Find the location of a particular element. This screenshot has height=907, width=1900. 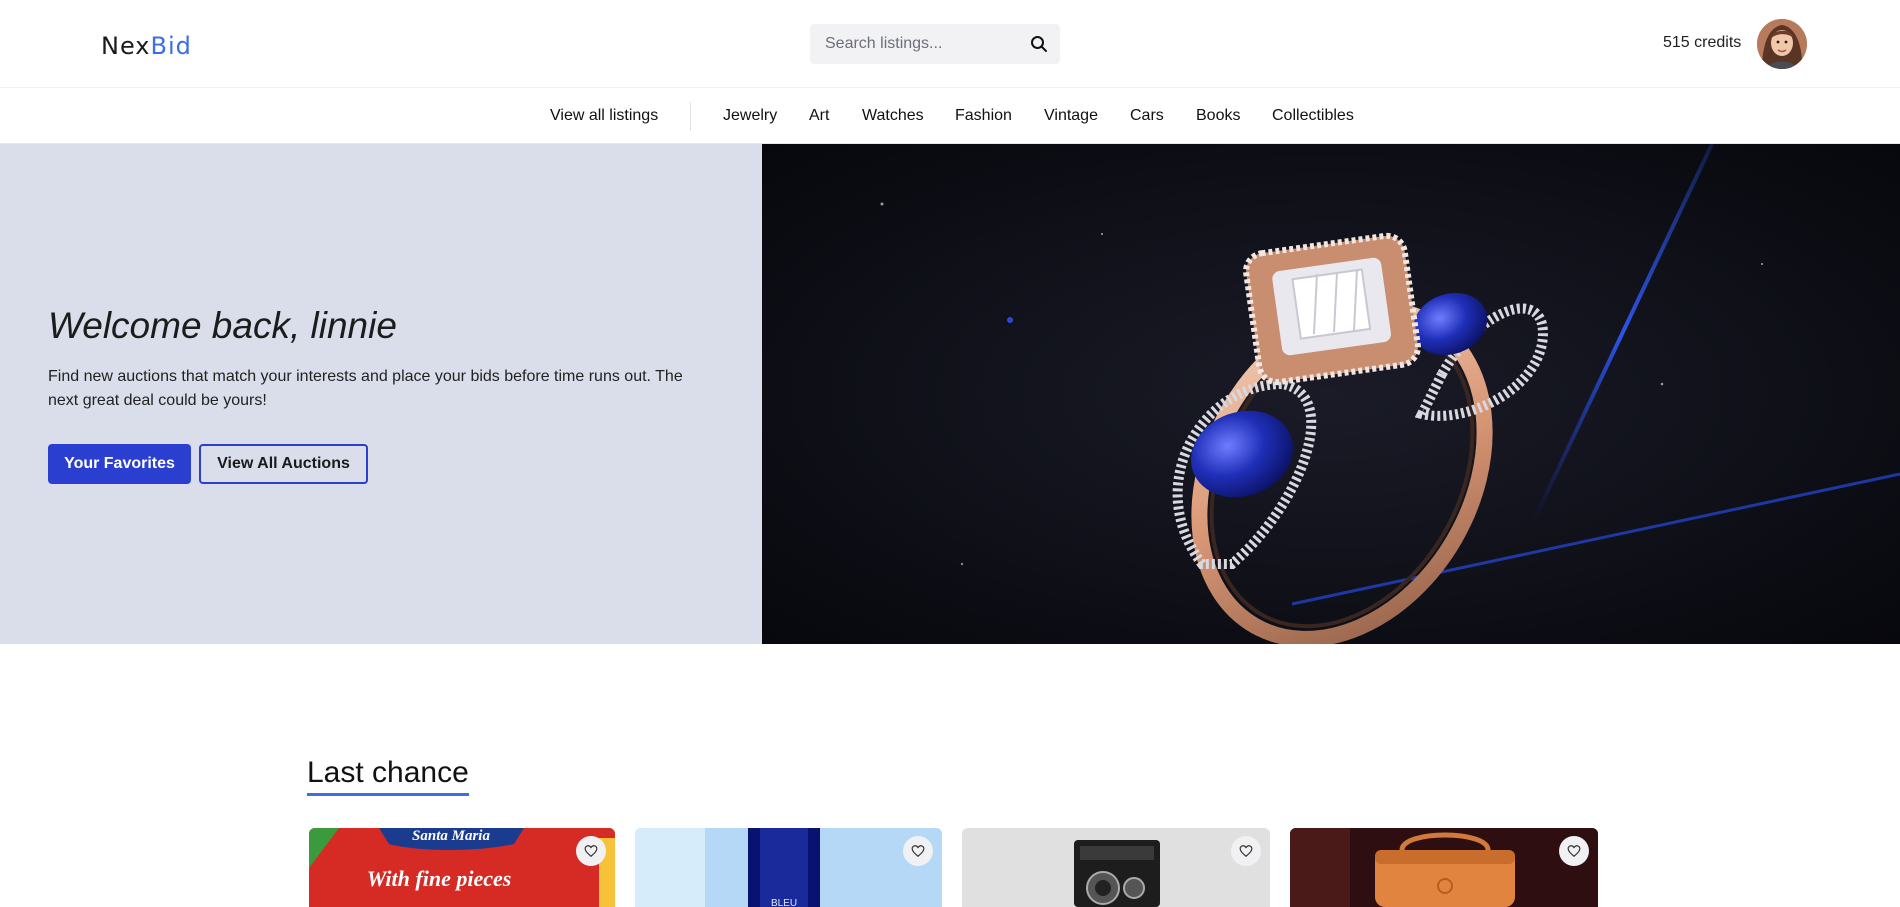

search-bar is located at coordinates (935, 44).